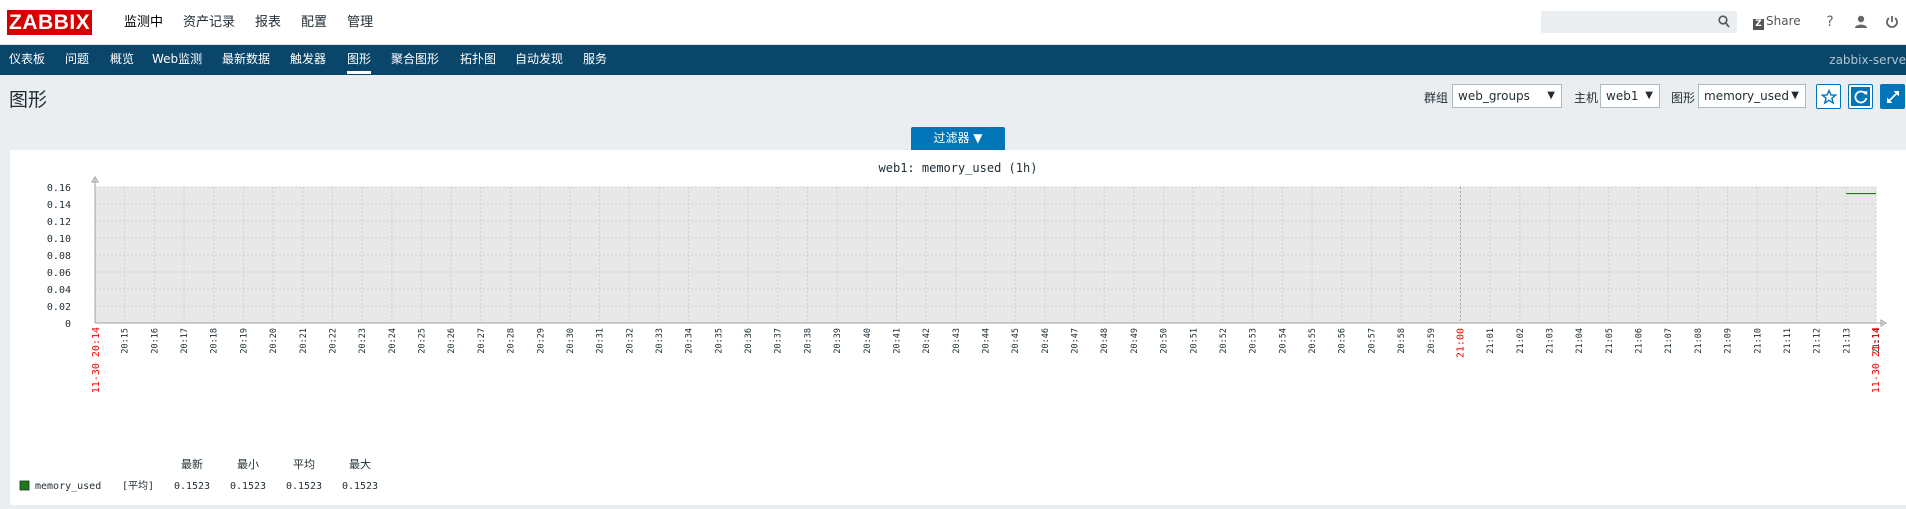 The width and height of the screenshot is (1906, 509). Describe the element at coordinates (1076, 341) in the screenshot. I see `x-tick-label: 20:47` at that location.